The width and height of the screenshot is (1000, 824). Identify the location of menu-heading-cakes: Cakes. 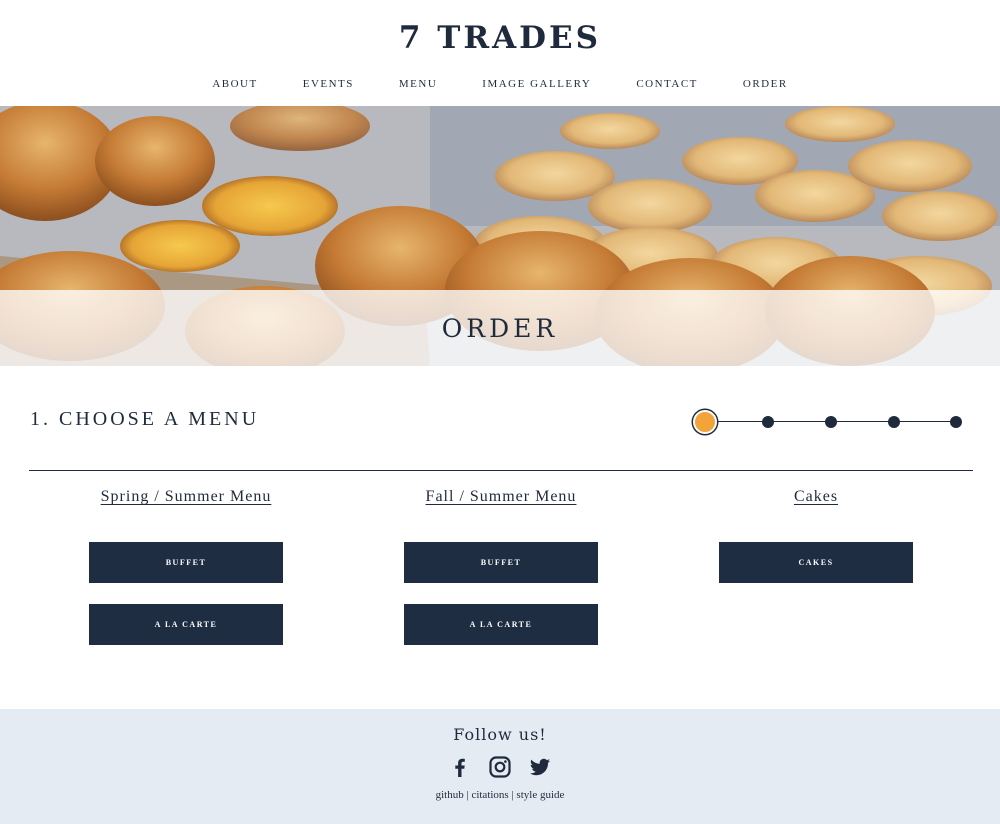
(816, 497).